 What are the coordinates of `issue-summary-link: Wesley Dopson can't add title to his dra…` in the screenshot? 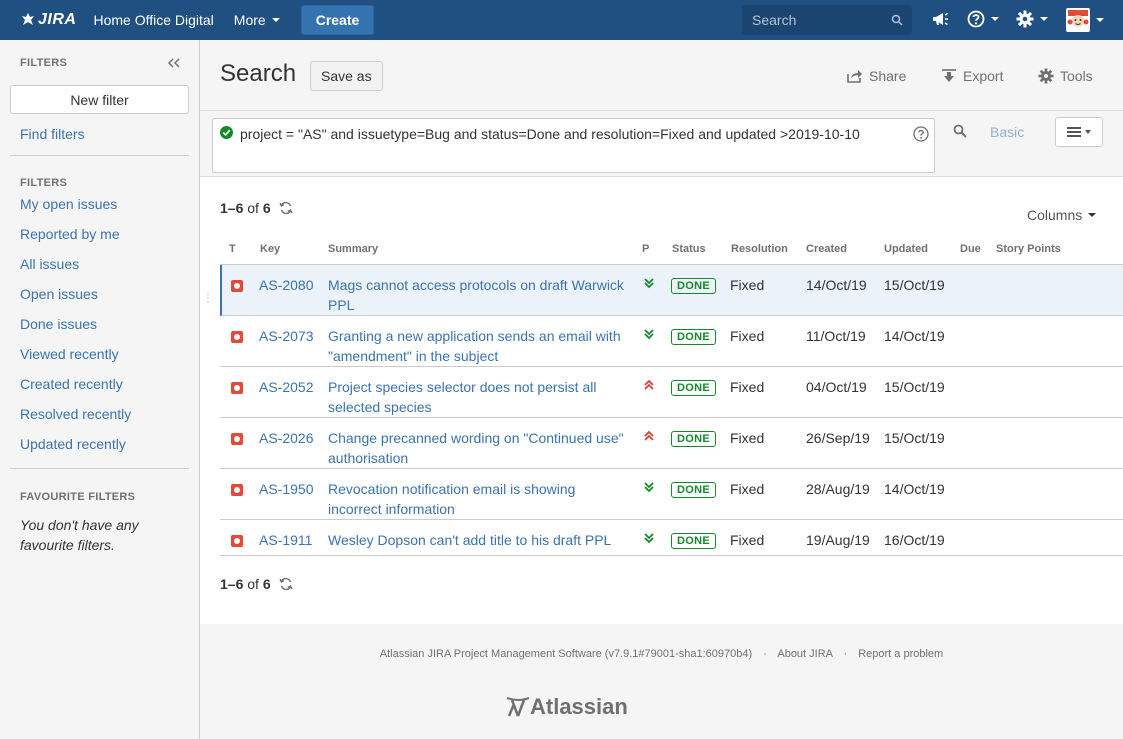 It's located at (488, 540).